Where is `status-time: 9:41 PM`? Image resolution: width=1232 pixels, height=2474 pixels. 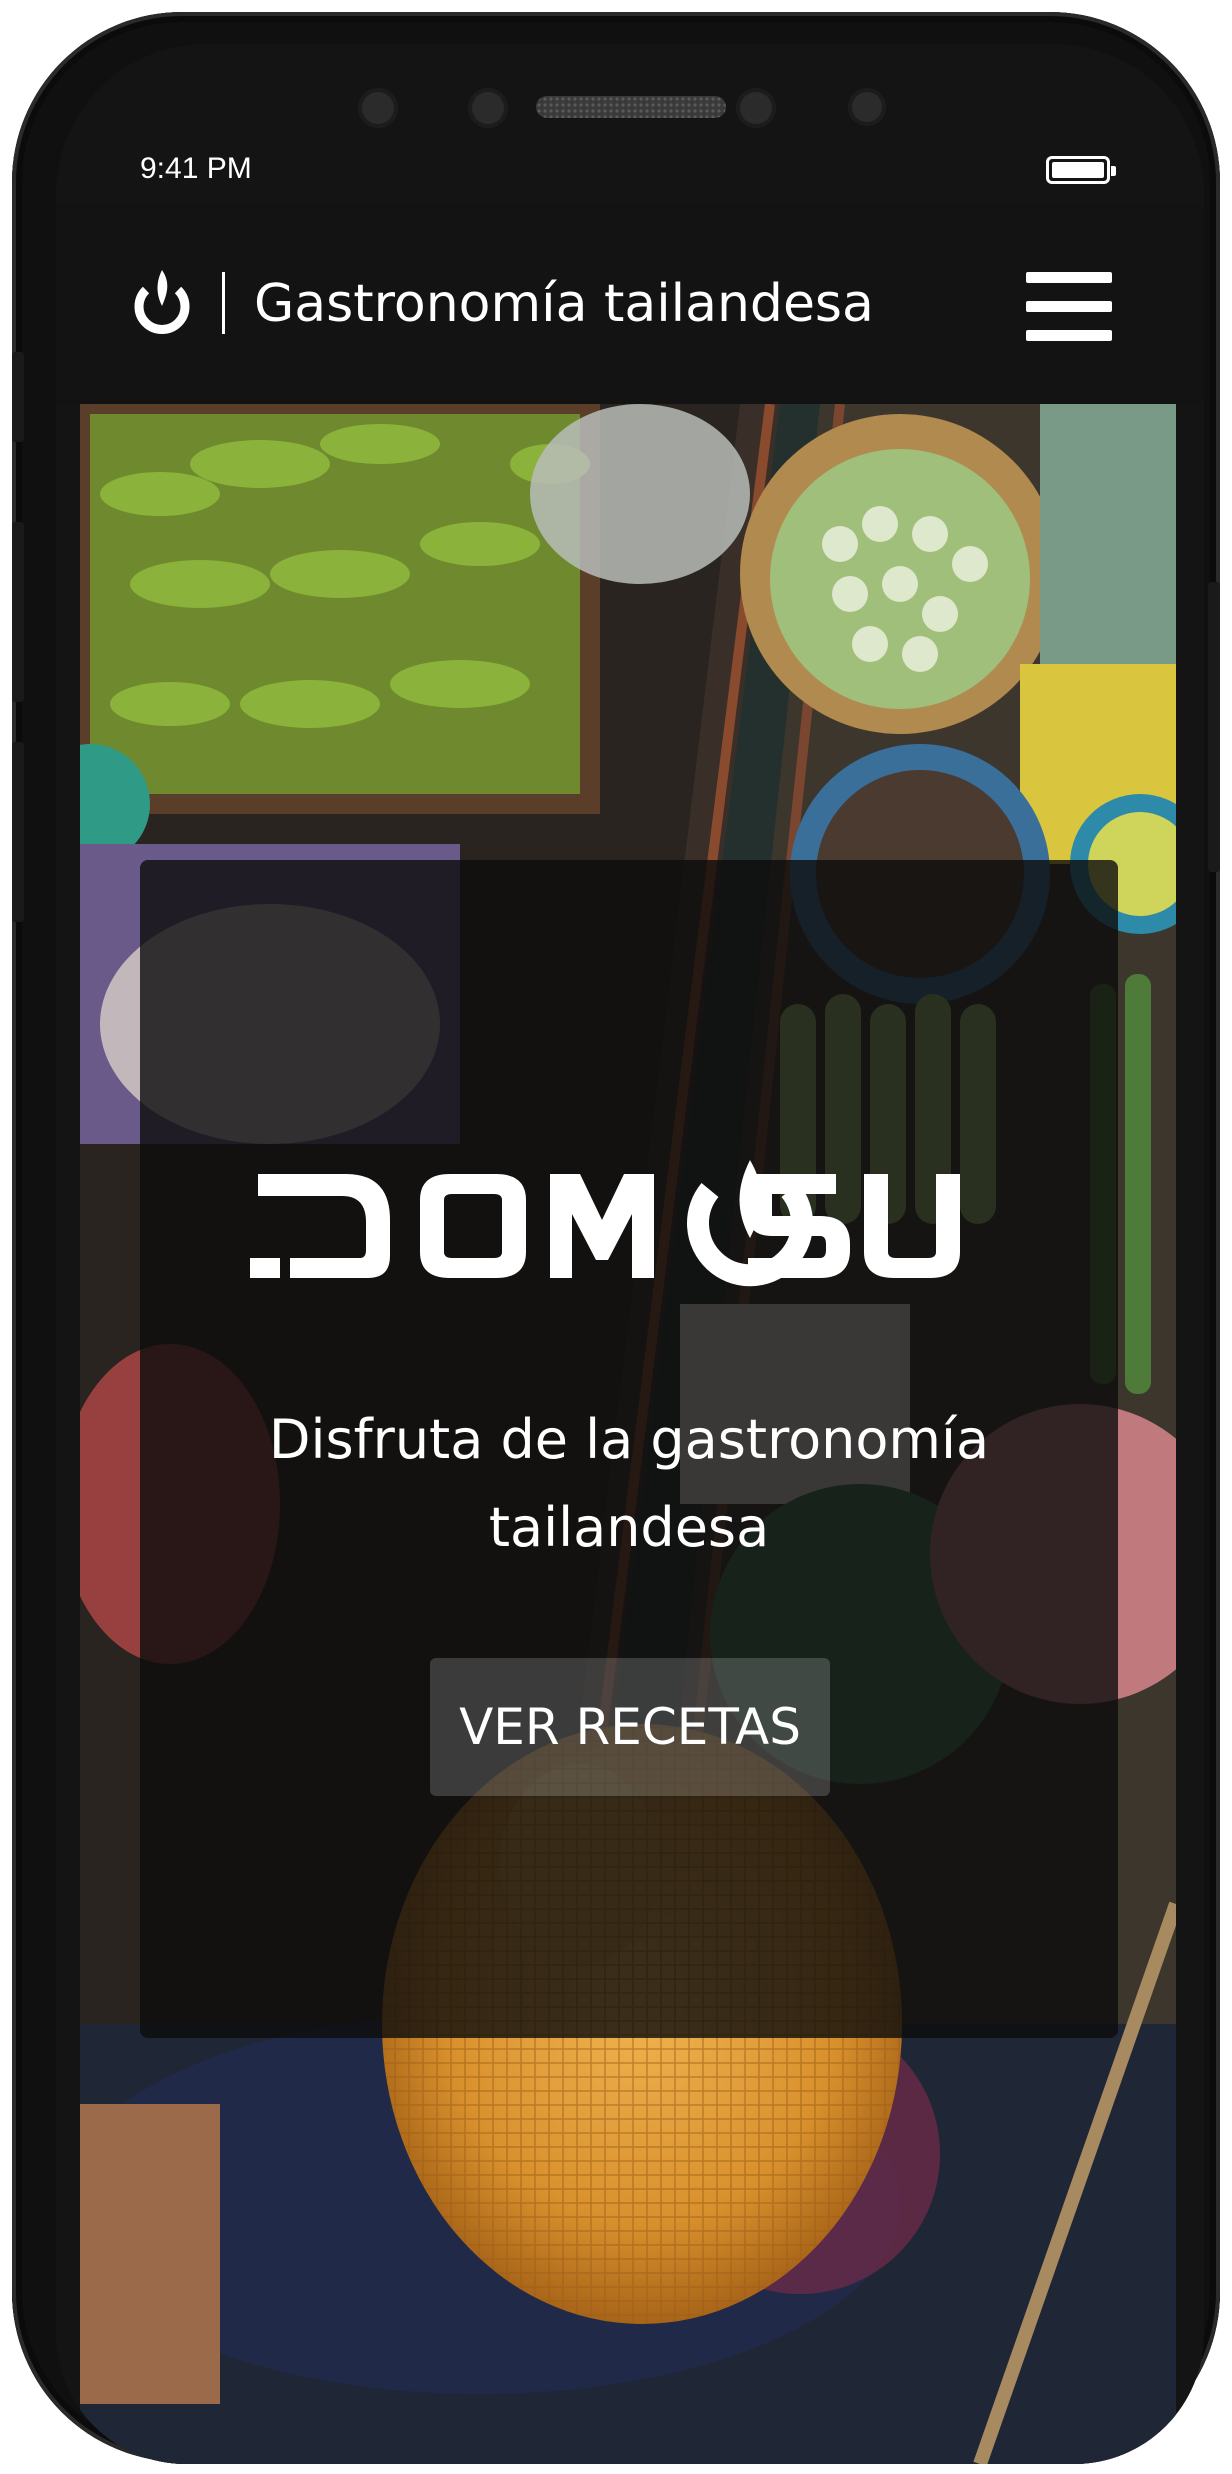 status-time: 9:41 PM is located at coordinates (196, 168).